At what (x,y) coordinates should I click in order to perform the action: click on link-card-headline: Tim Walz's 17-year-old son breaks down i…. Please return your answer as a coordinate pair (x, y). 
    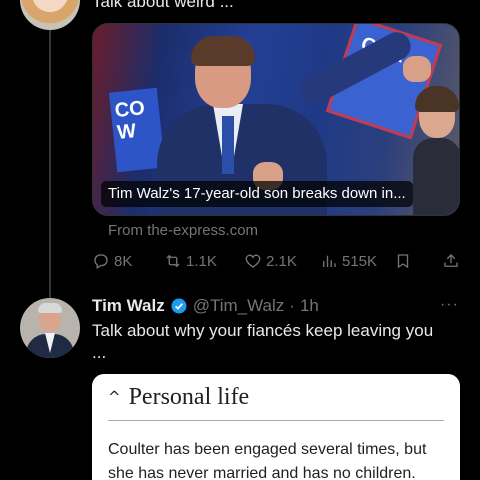
    Looking at the image, I should click on (257, 194).